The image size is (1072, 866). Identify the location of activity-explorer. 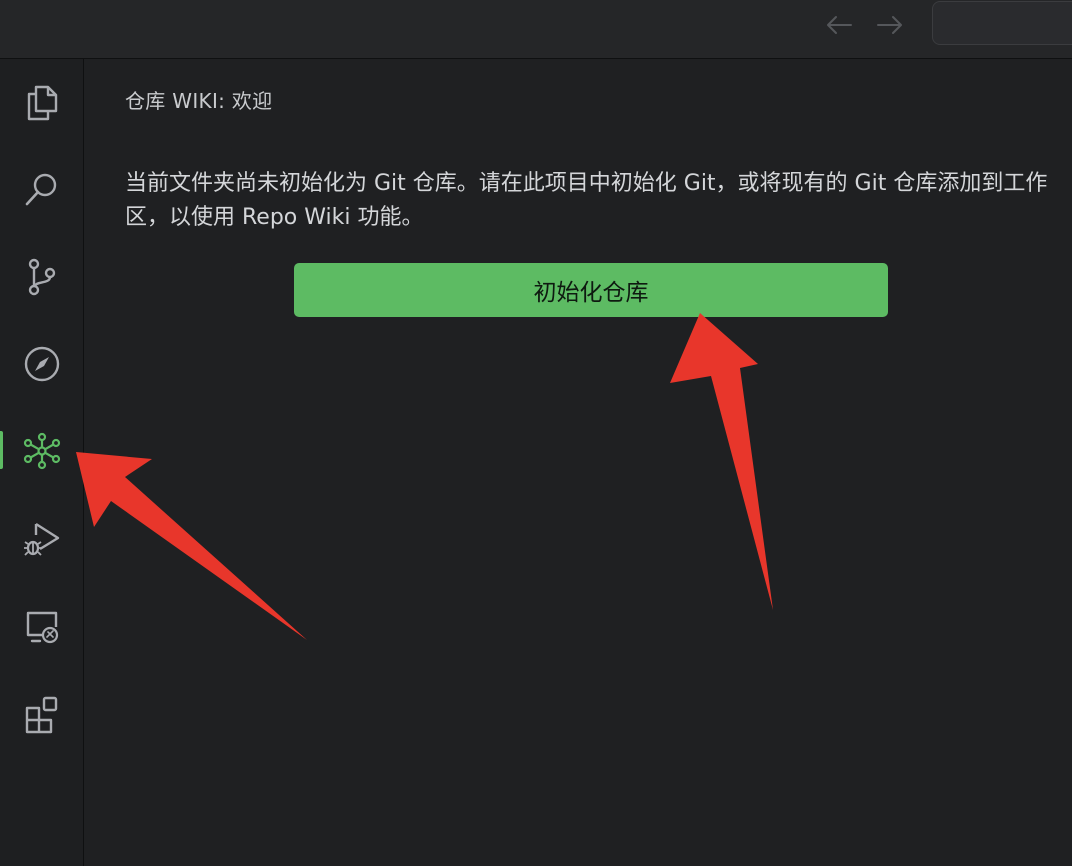
(41, 103).